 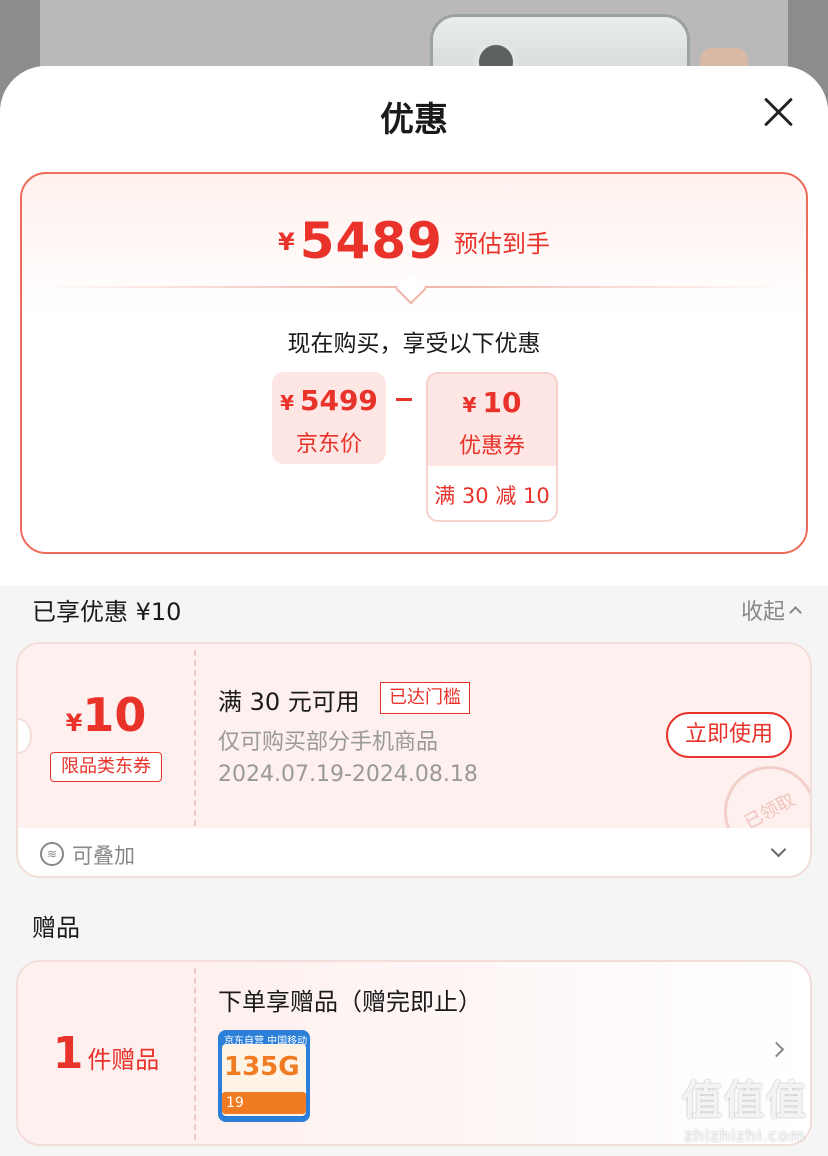 What do you see at coordinates (745, 1135) in the screenshot?
I see `watermark-site: zhizhizhi.com` at bounding box center [745, 1135].